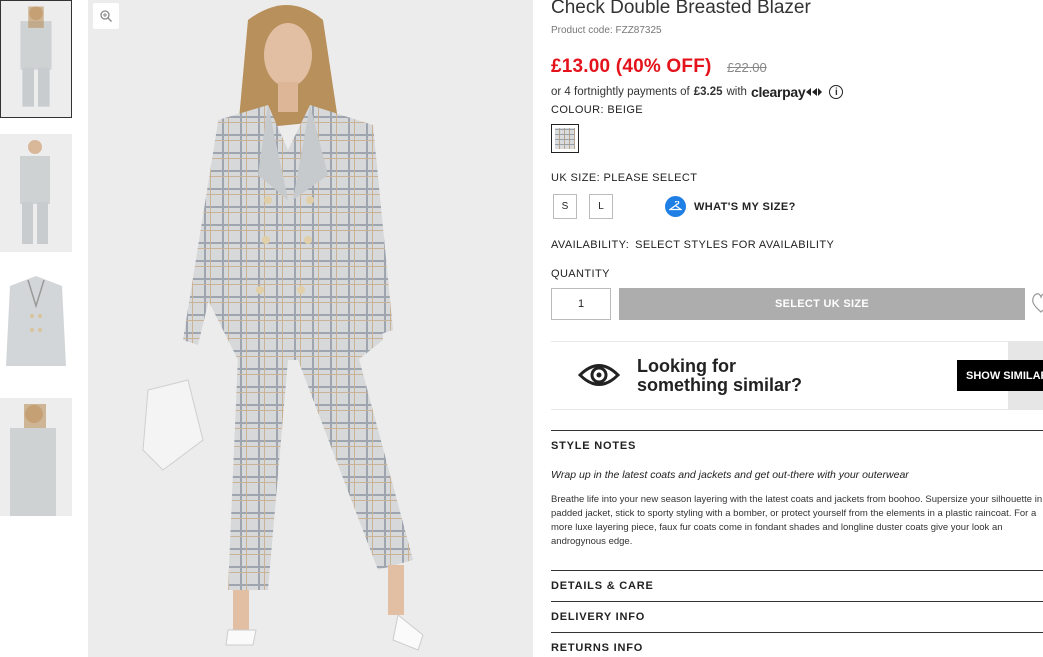  I want to click on returns-info-accordion: RETURNS INFO, so click(797, 643).